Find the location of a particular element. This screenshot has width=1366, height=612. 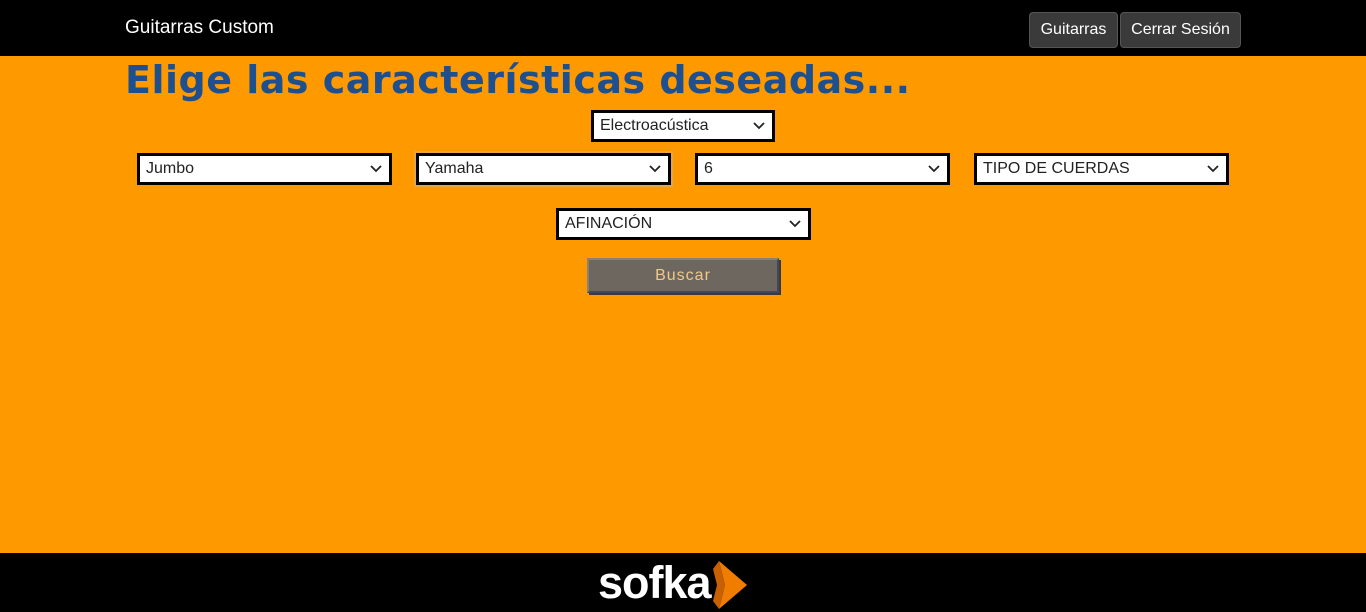

string-type-select: TIPO DE CUERDAS is located at coordinates (1101, 169).